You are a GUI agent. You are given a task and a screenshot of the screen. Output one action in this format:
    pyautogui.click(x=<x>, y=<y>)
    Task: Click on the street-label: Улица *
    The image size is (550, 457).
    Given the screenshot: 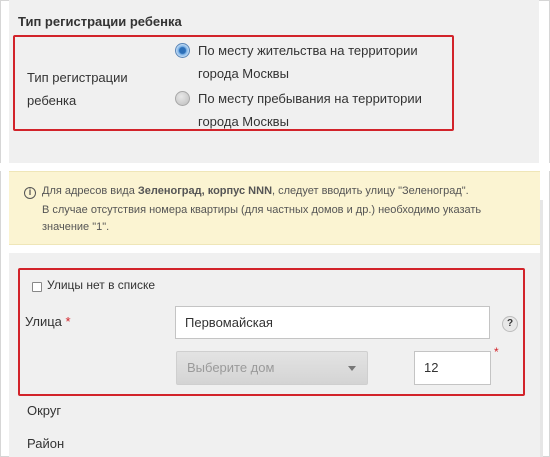 What is the action you would take?
    pyautogui.click(x=48, y=321)
    